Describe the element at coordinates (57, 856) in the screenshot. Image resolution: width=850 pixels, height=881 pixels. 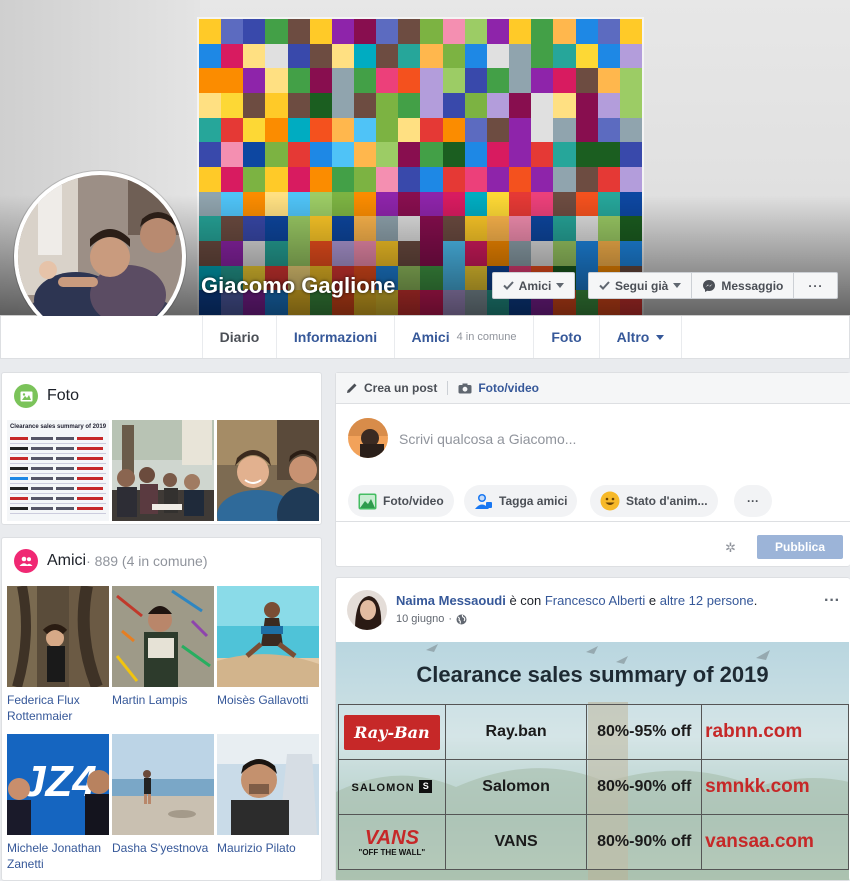
I see `friend-name-4: Michele Jonathan Zanetti` at that location.